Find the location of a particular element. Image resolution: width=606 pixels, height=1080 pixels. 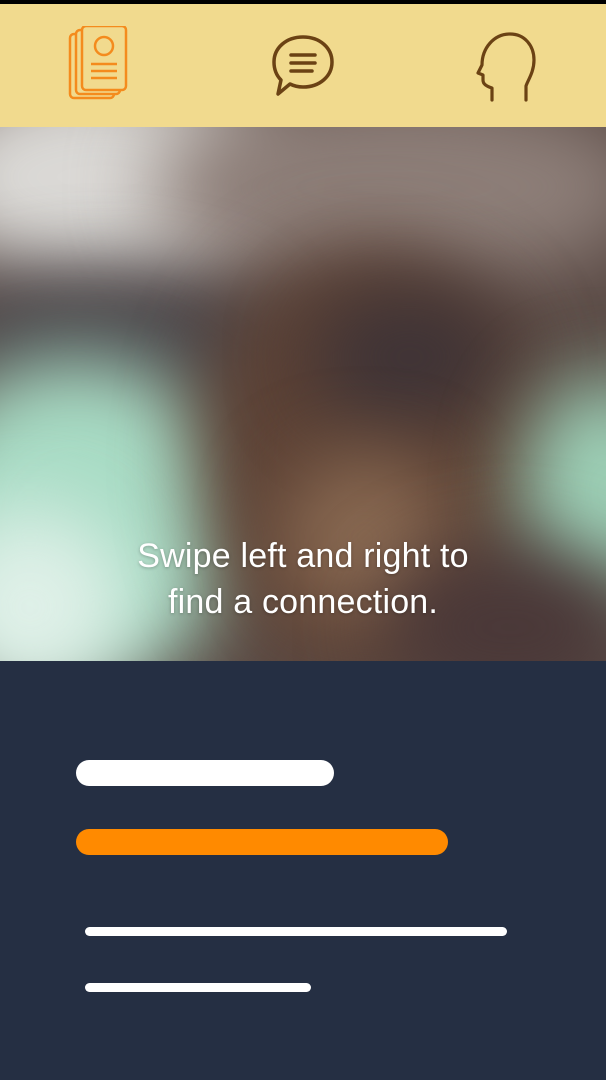

caption-line-2: find a connection. is located at coordinates (303, 602).